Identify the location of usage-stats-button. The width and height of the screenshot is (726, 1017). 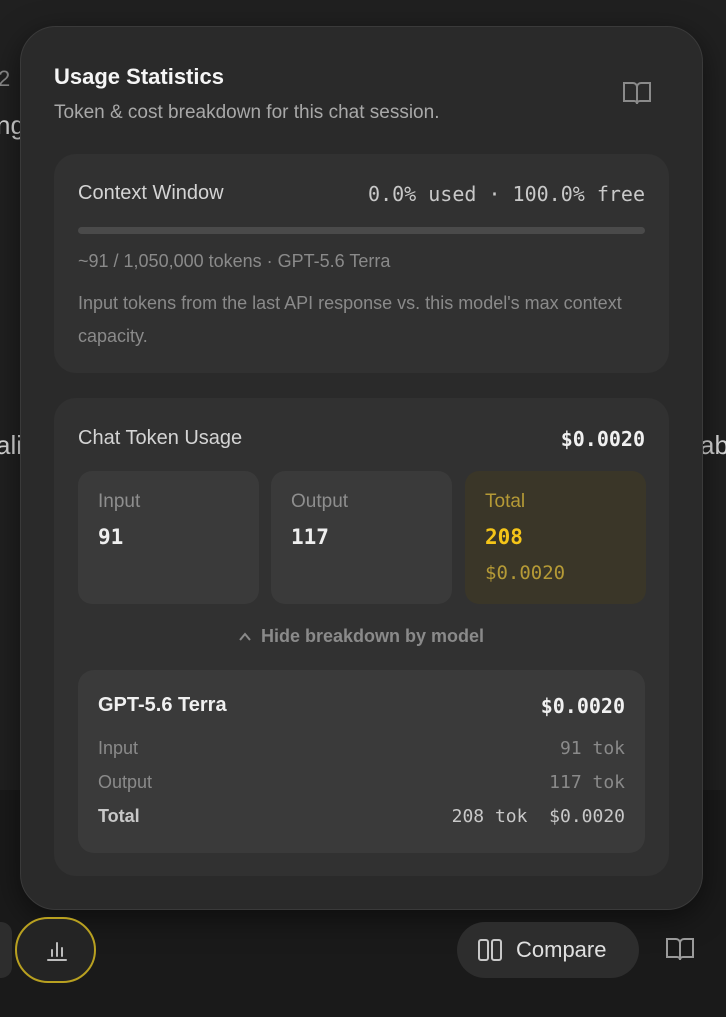
(55, 950).